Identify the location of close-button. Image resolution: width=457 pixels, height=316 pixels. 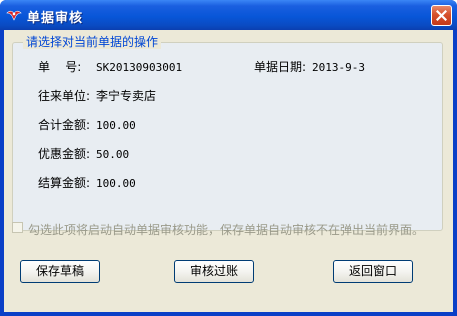
(441, 15).